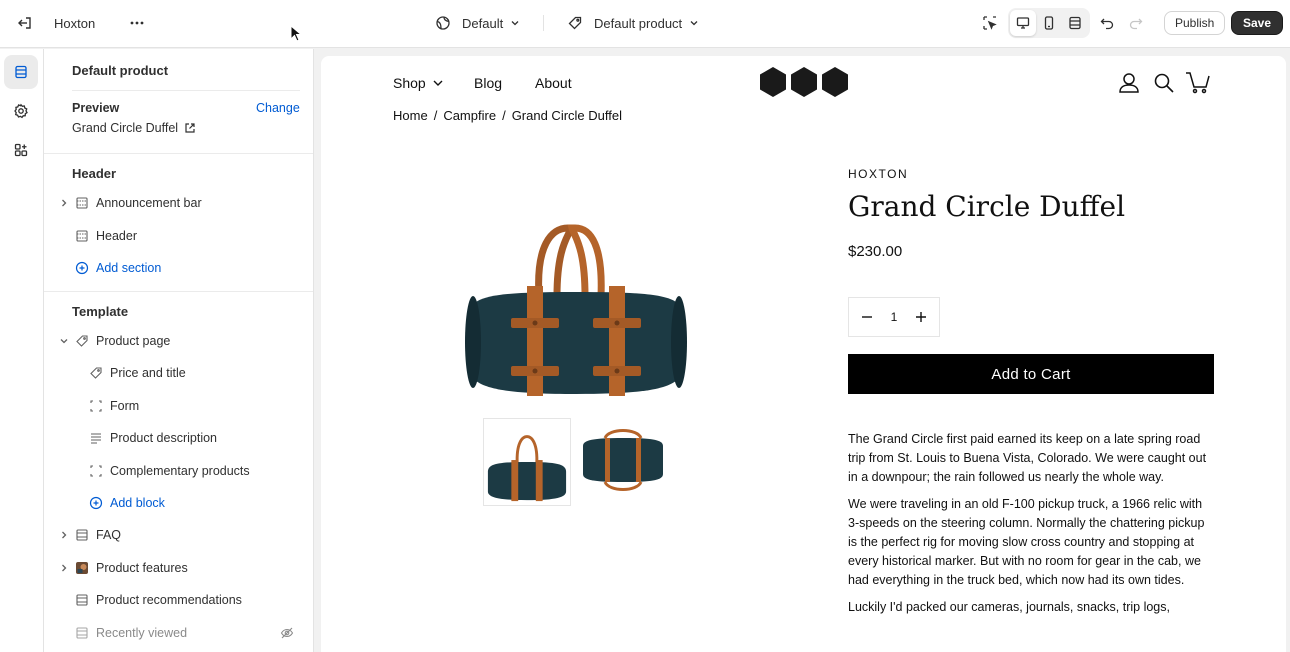 The width and height of the screenshot is (1290, 652). What do you see at coordinates (22, 350) in the screenshot?
I see `left-rail` at bounding box center [22, 350].